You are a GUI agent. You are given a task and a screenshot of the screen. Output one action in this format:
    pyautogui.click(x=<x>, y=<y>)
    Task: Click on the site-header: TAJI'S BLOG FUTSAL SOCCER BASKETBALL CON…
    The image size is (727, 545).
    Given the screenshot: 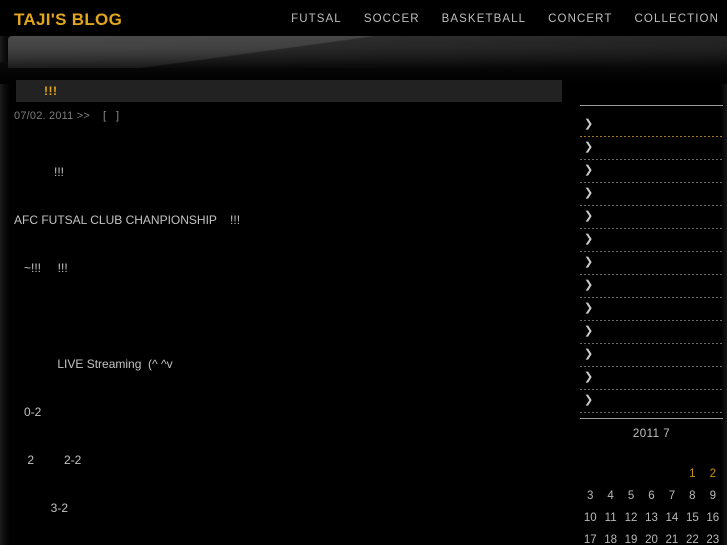 What is the action you would take?
    pyautogui.click(x=363, y=18)
    